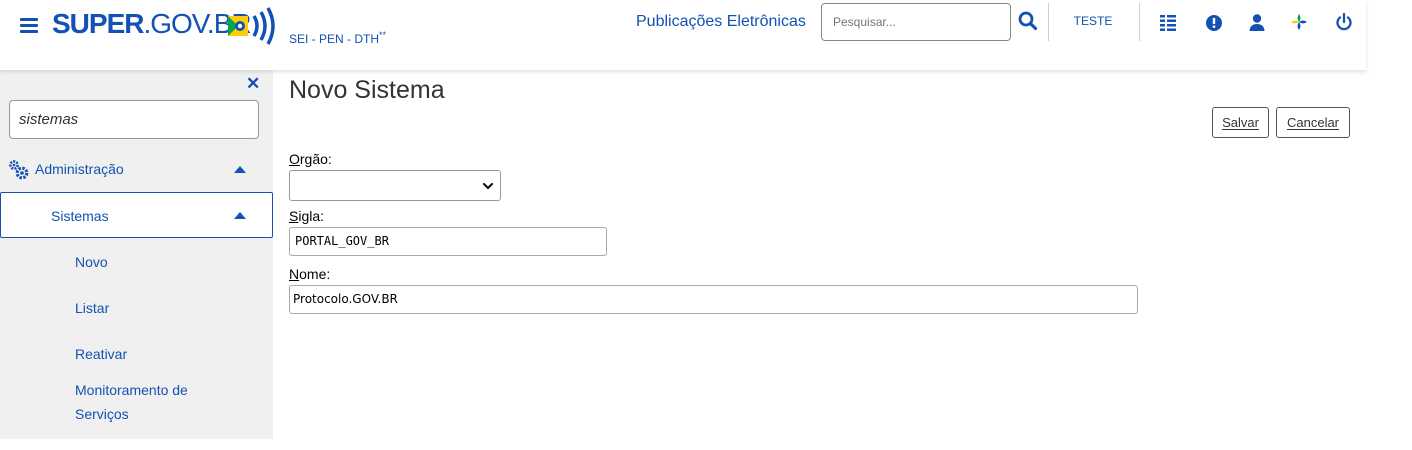 Image resolution: width=1412 pixels, height=450 pixels. I want to click on cancel-button-accesskey: C, so click(1291, 122).